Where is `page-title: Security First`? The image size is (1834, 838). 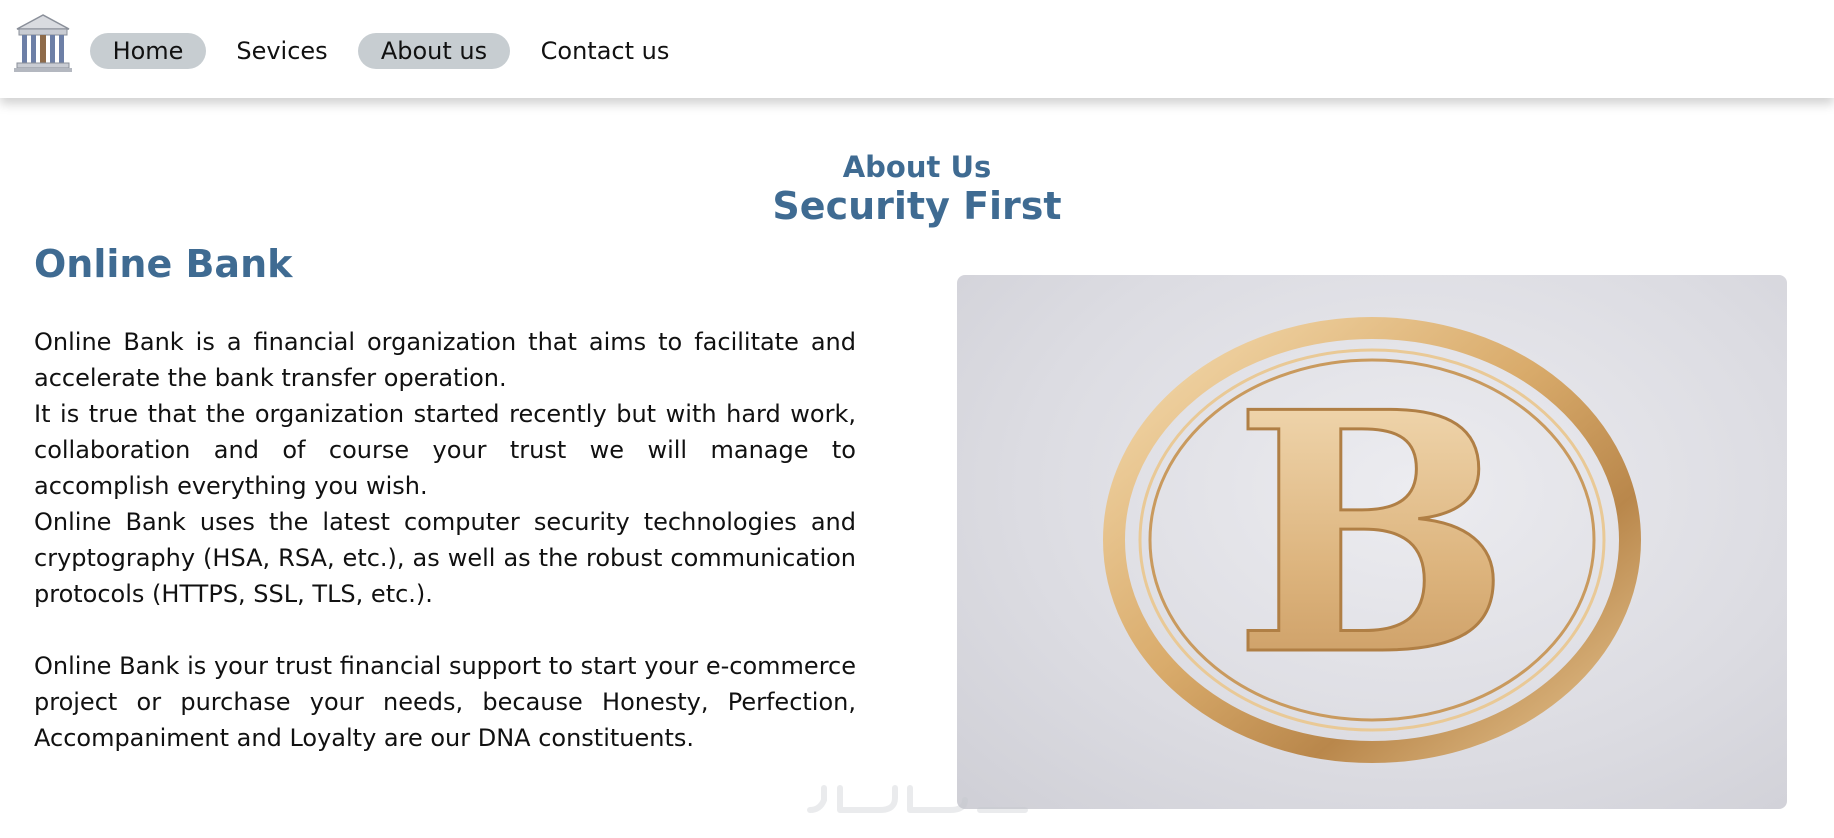
page-title: Security First is located at coordinates (917, 206).